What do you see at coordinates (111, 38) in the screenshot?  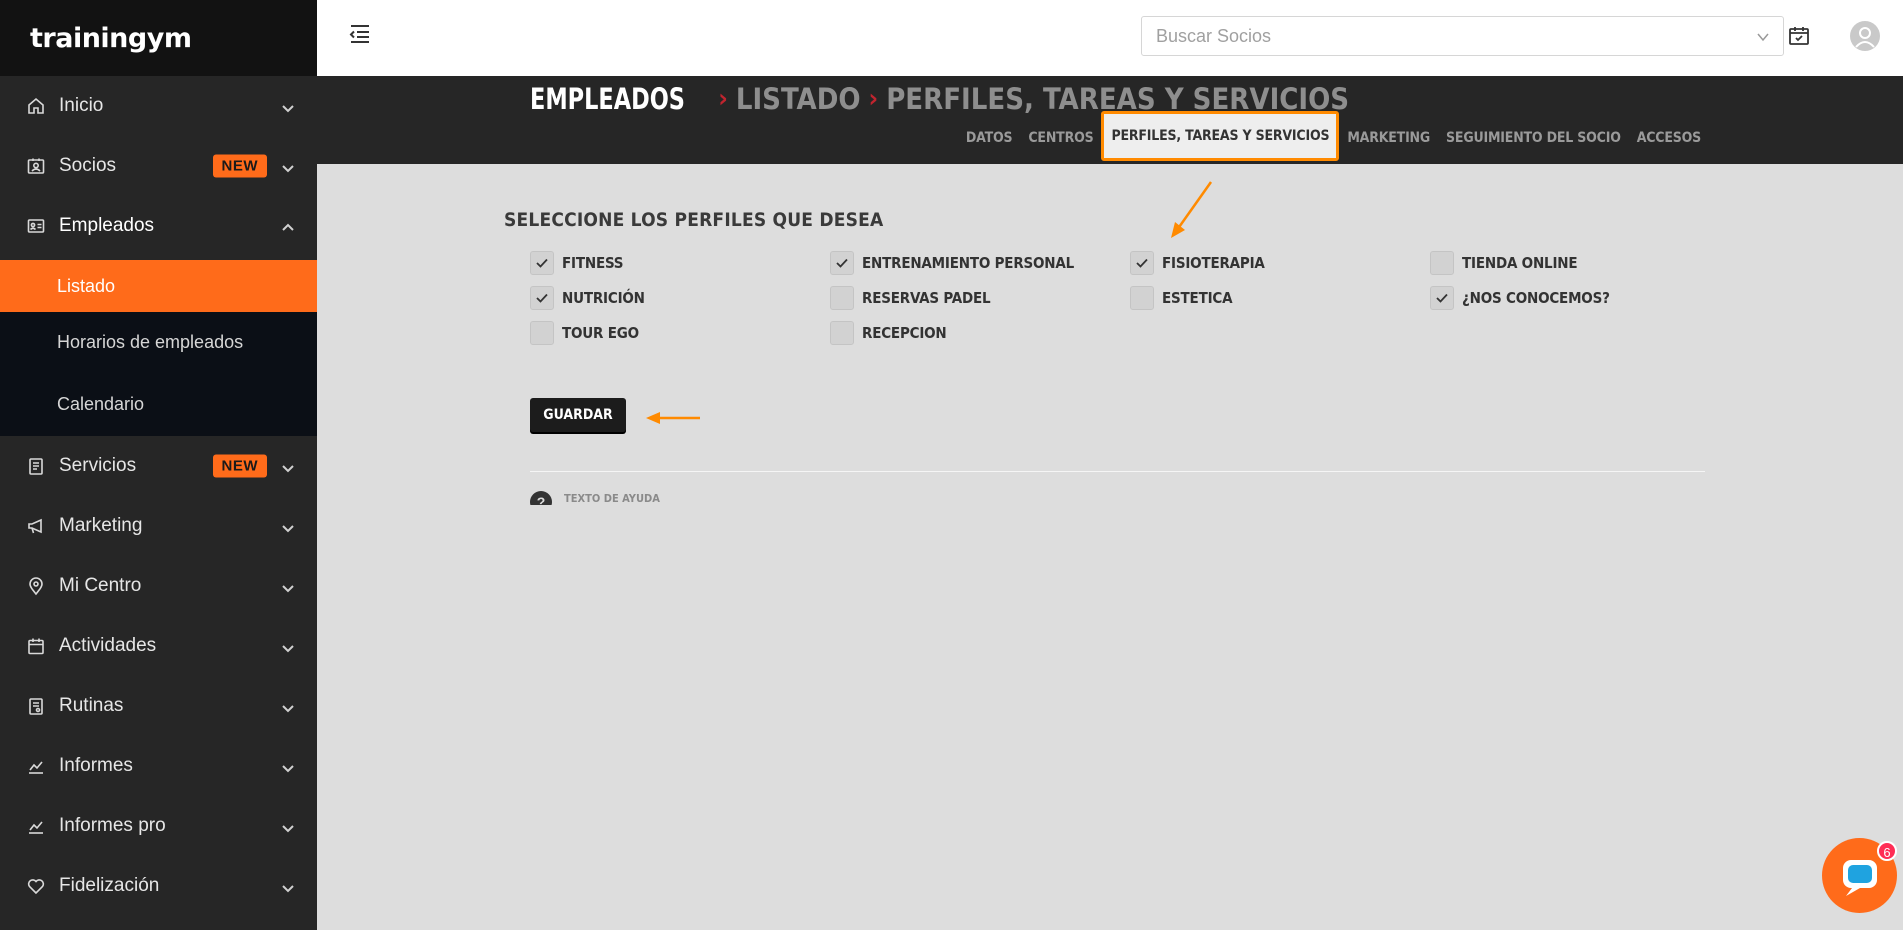 I see `logo-text: trainingym` at bounding box center [111, 38].